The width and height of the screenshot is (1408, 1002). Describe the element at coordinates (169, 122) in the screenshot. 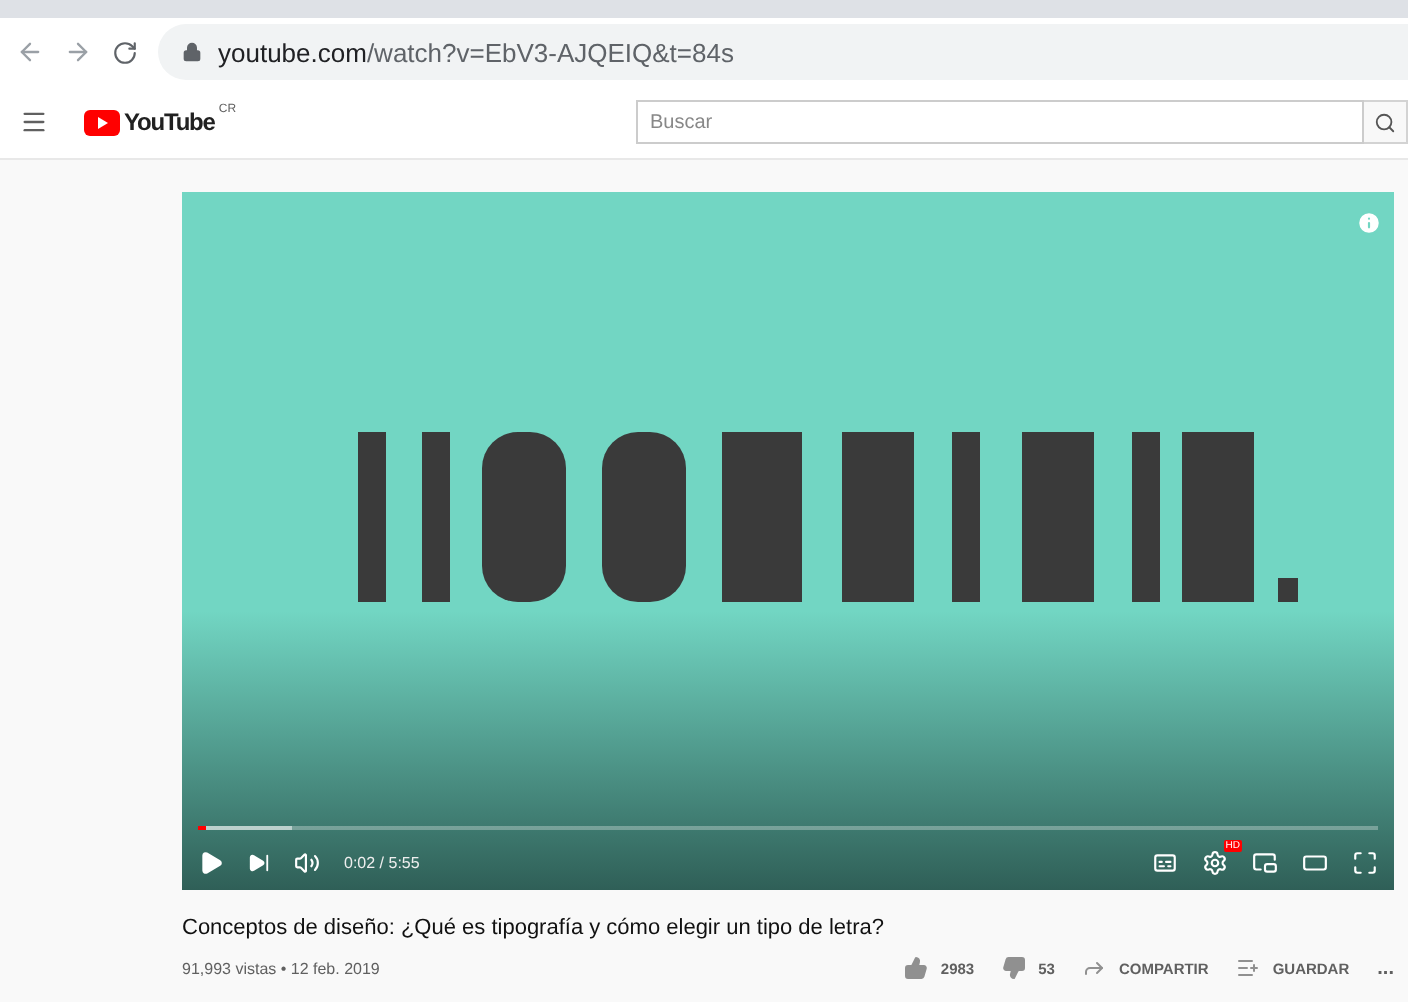

I see `logo-text: YouTube` at that location.